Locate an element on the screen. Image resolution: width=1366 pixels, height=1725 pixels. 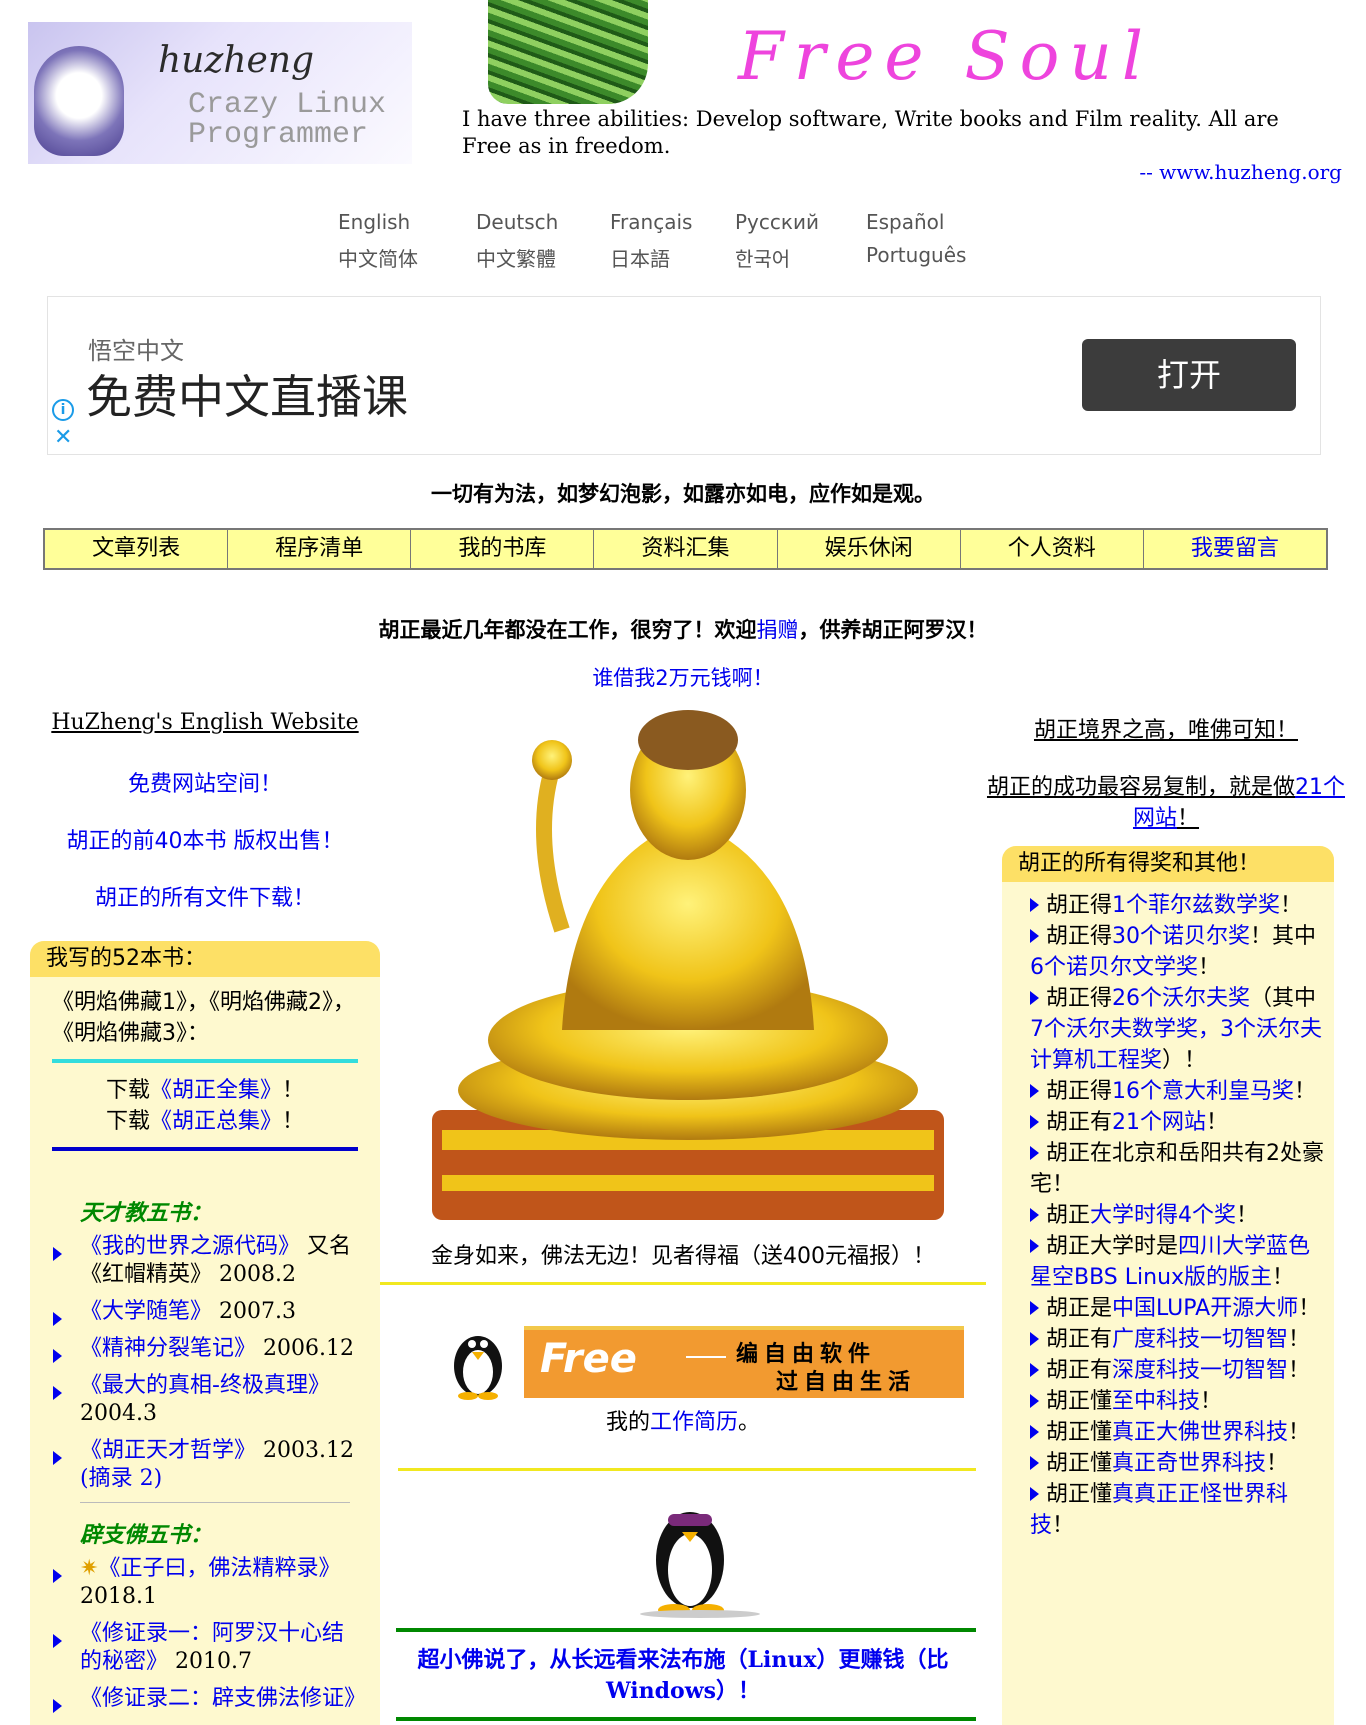
award-link: 16个意大利皇马奖 is located at coordinates (1203, 1091).